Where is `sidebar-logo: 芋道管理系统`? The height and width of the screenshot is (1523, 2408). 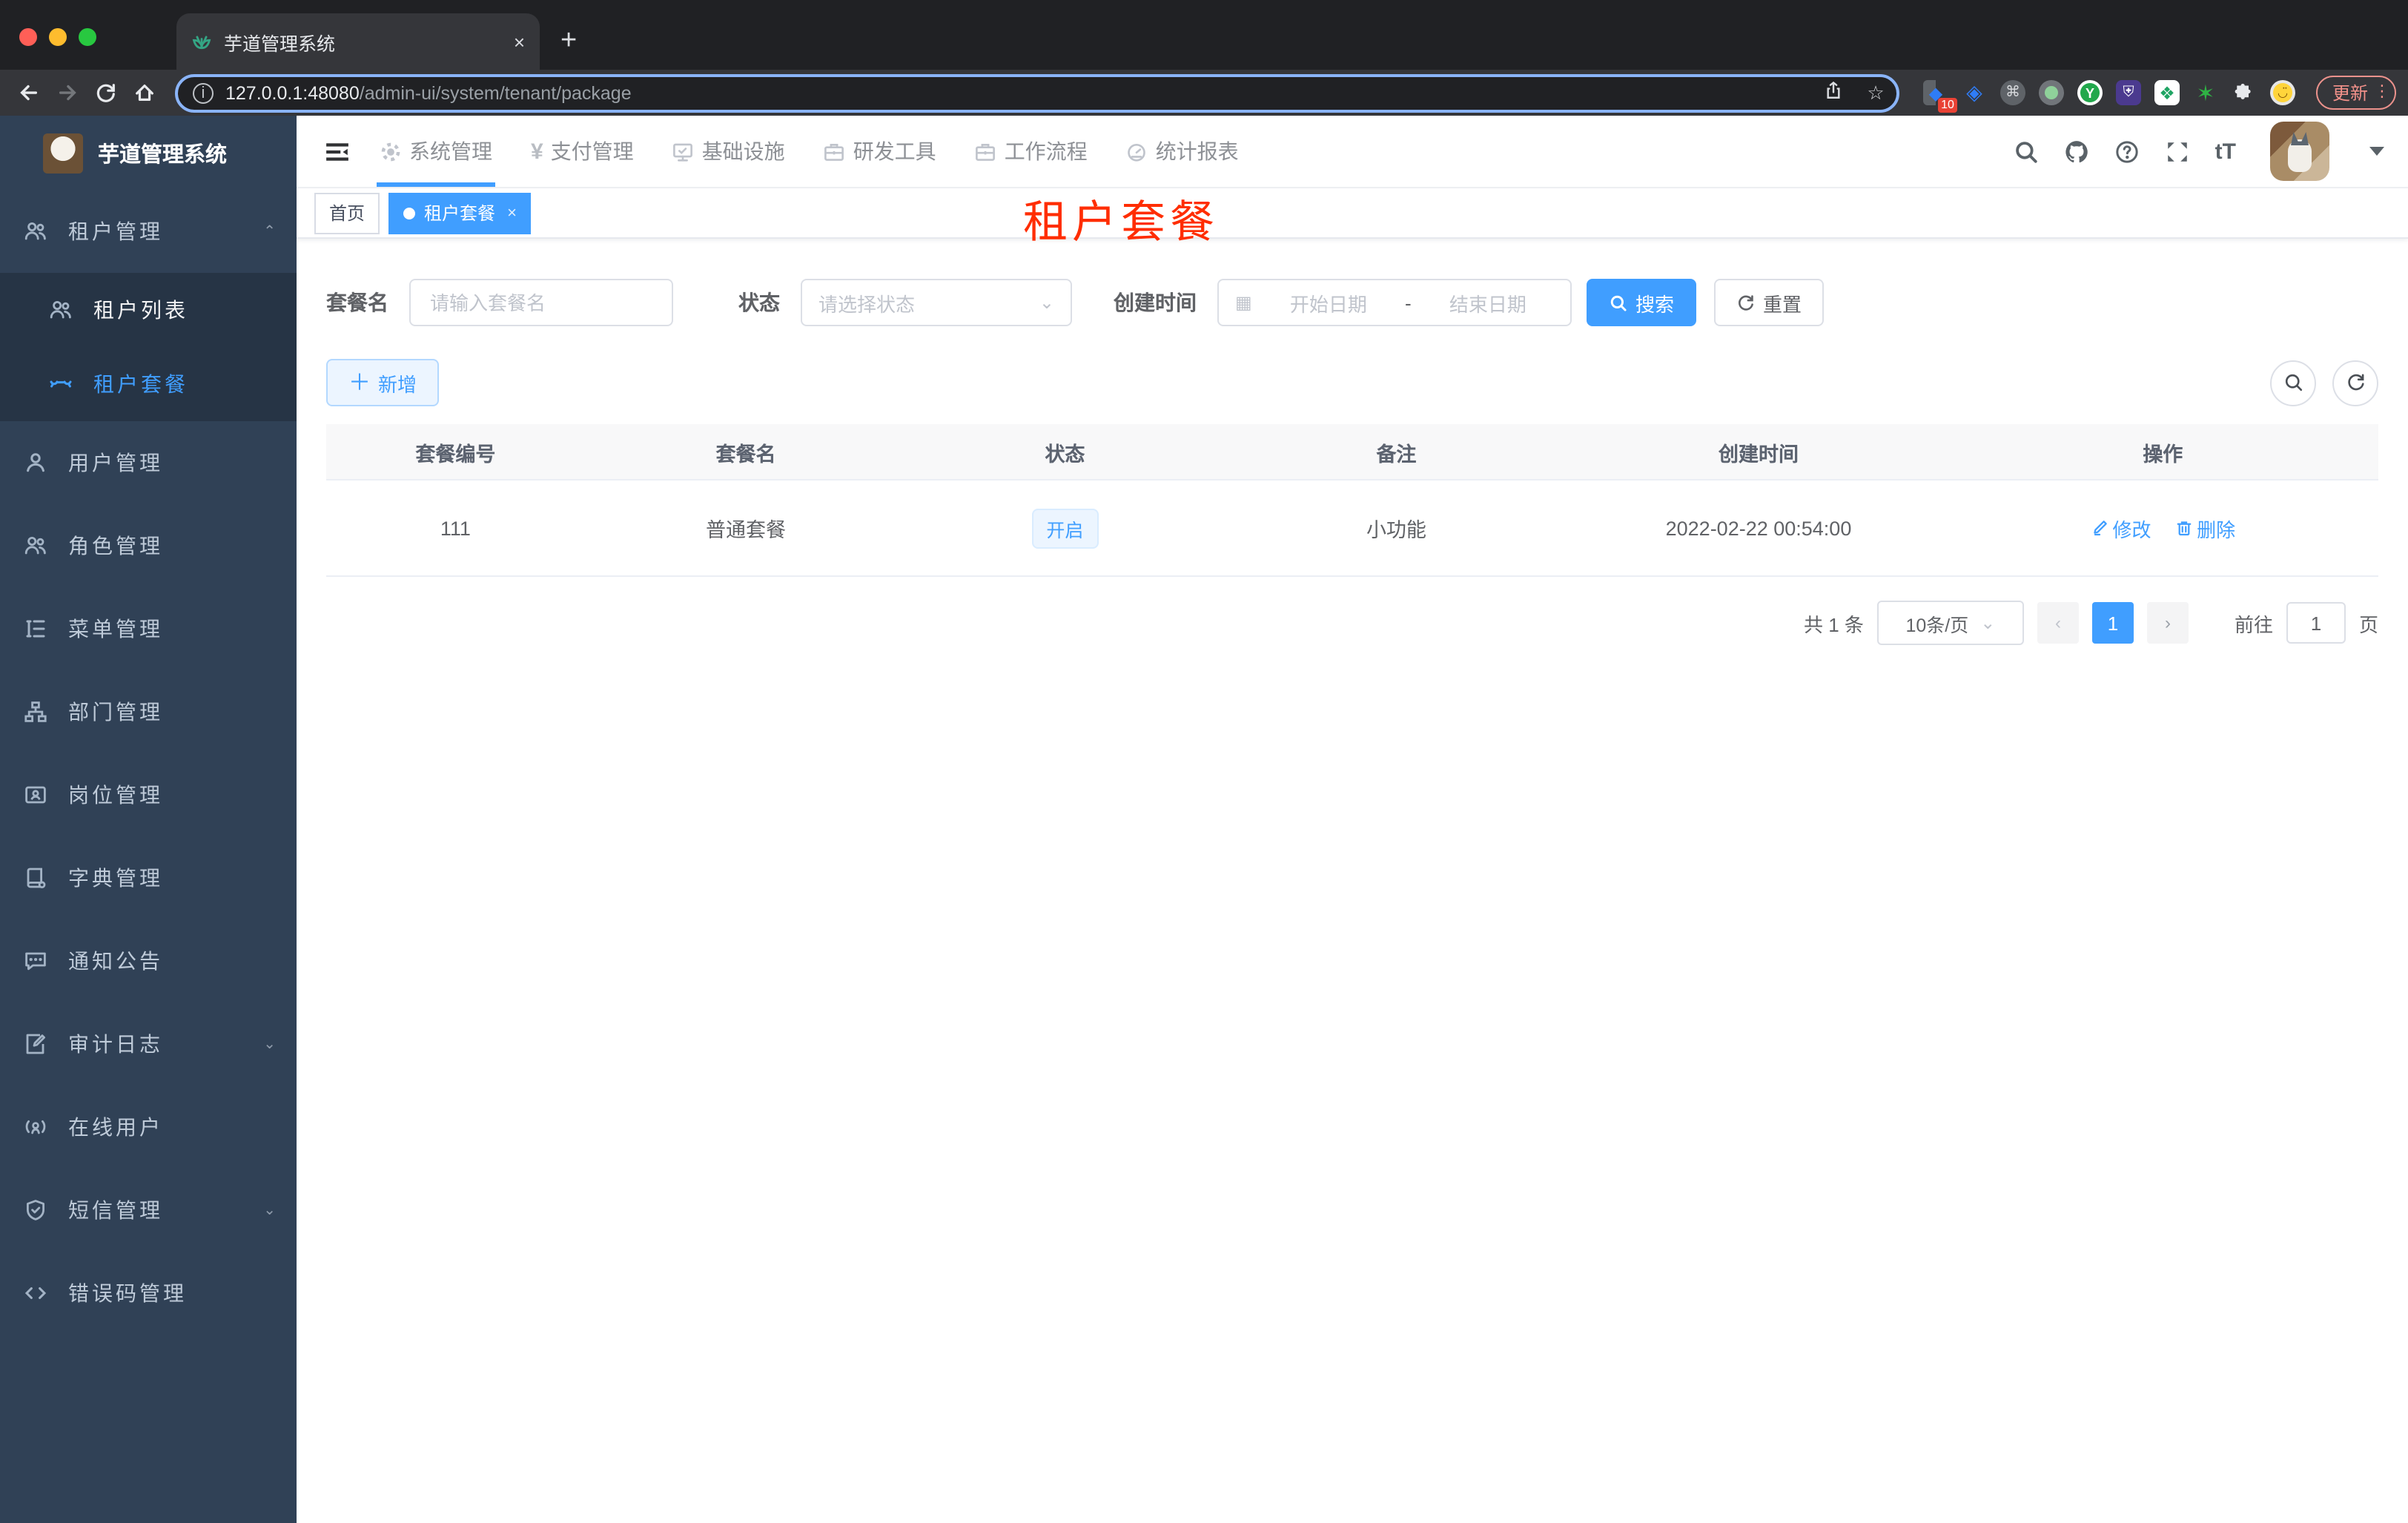
sidebar-logo: 芋道管理系统 is located at coordinates (148, 153).